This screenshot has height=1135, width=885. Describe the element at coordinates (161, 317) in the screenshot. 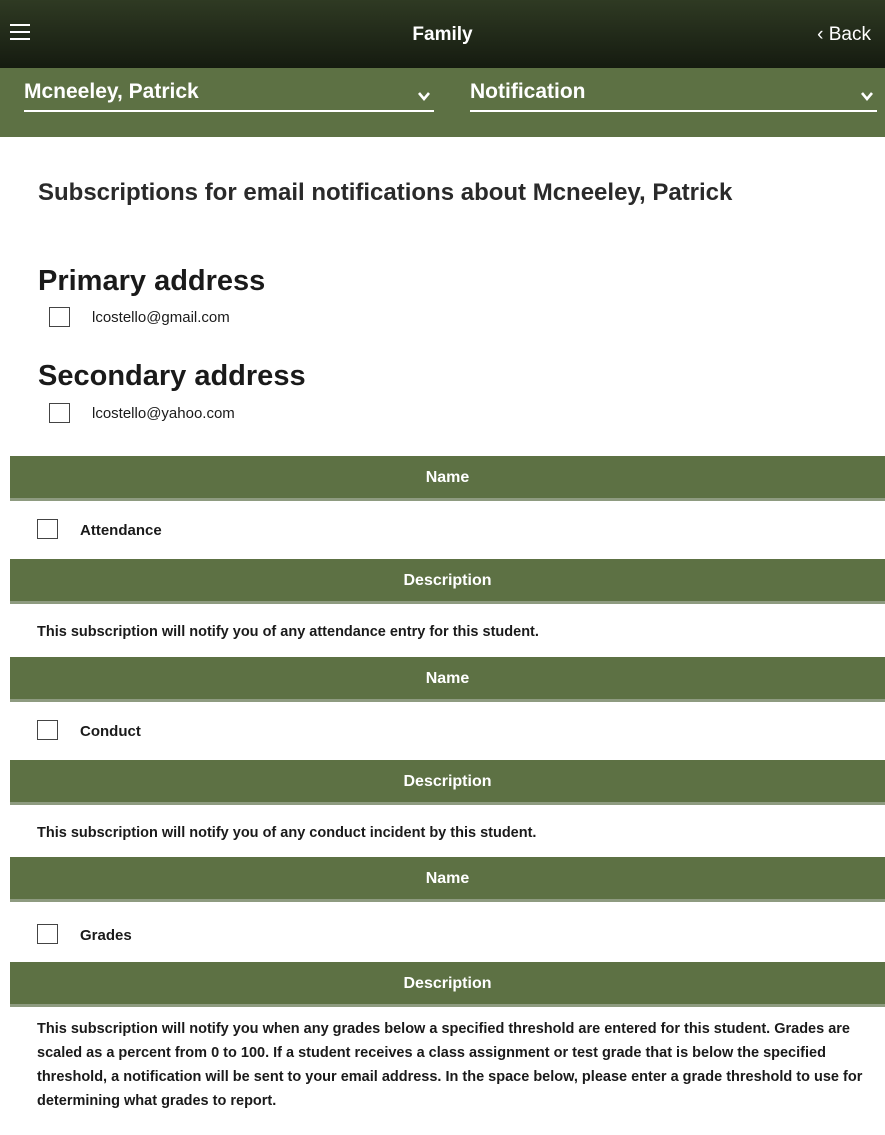

I see `primary-address-email: lcostello@gmail.com` at that location.